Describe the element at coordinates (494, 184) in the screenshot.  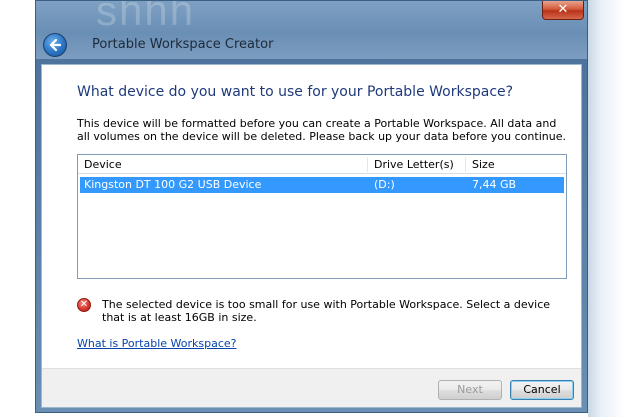
I see `size-cell: 7,44 GB` at that location.